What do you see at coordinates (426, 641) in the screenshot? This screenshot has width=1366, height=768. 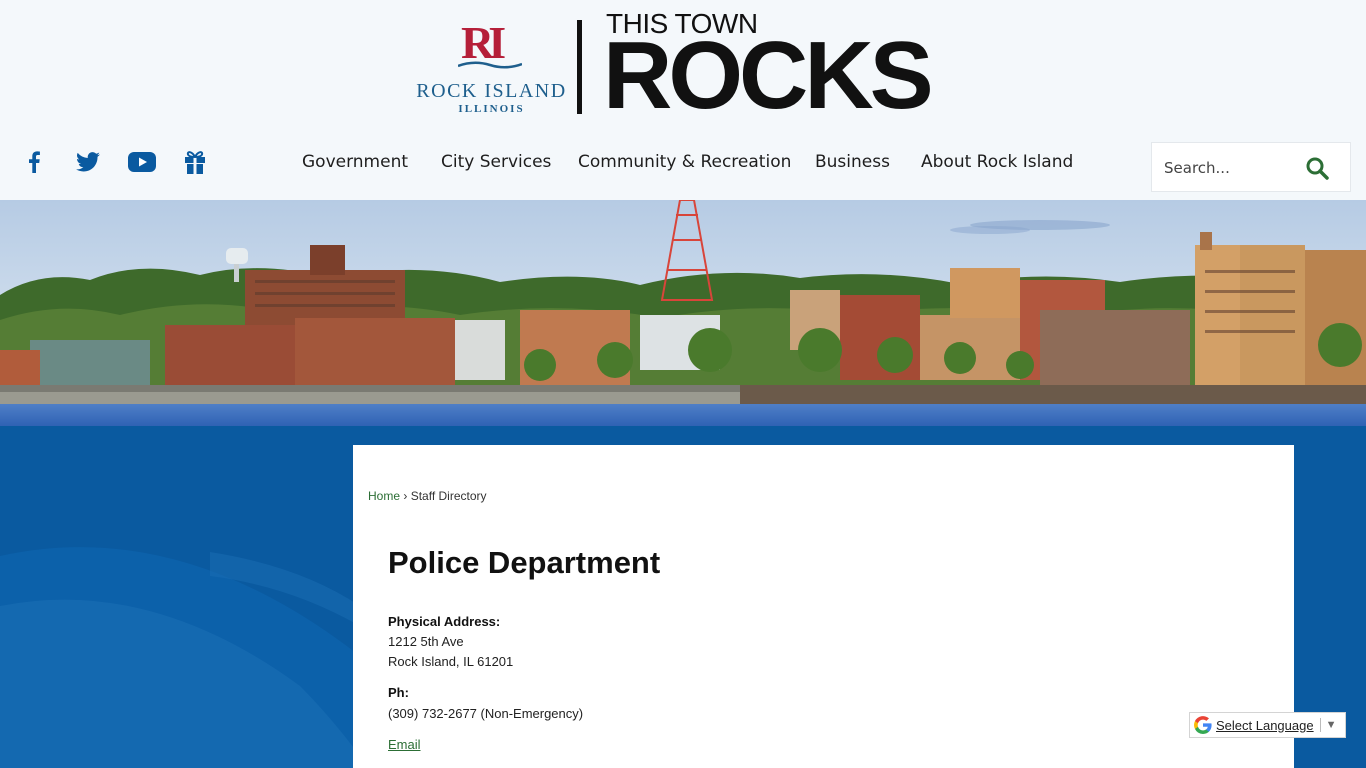 I see `address-line-1: 1212 5th Ave` at bounding box center [426, 641].